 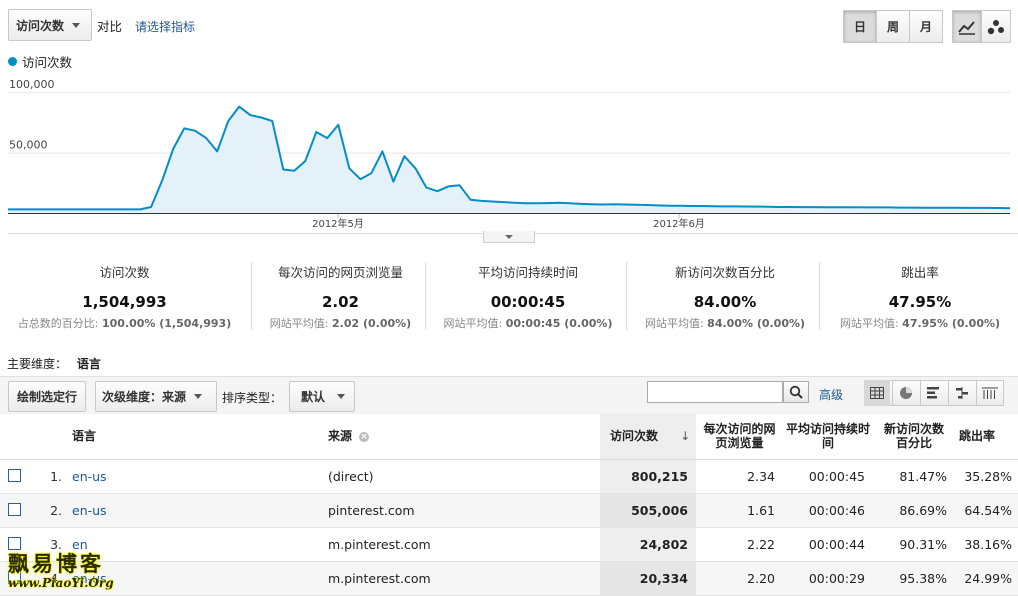 What do you see at coordinates (198, 436) in the screenshot?
I see `header-language: 语言` at bounding box center [198, 436].